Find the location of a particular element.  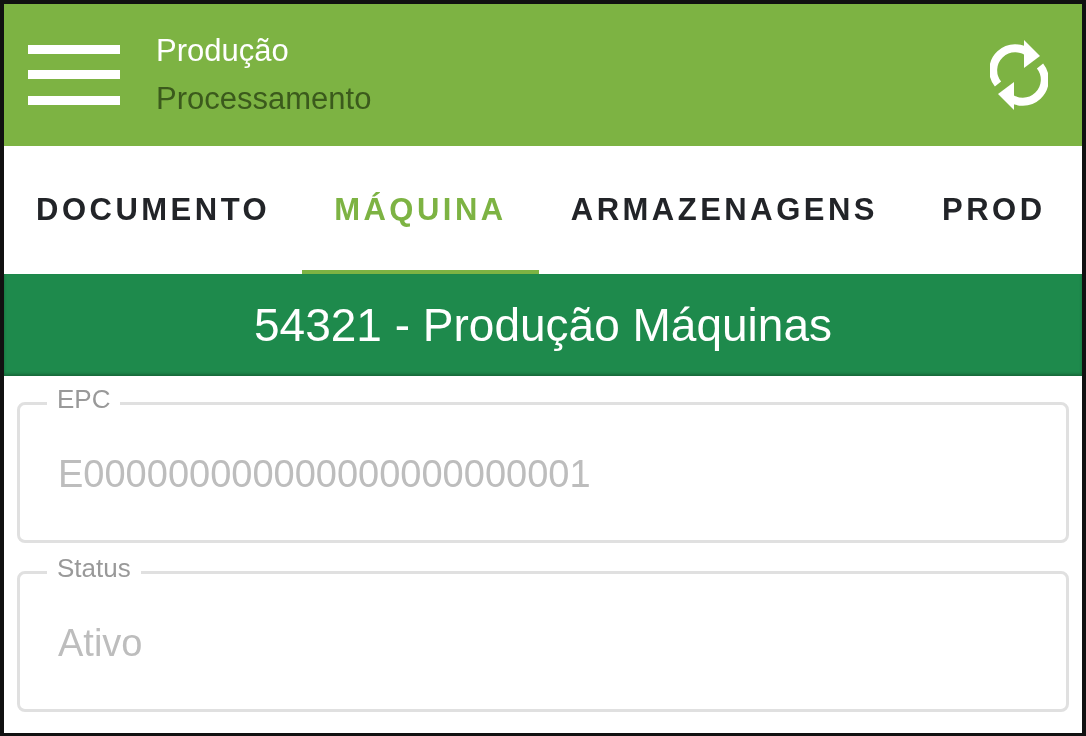

tab: DOCUMENTO is located at coordinates (153, 210).